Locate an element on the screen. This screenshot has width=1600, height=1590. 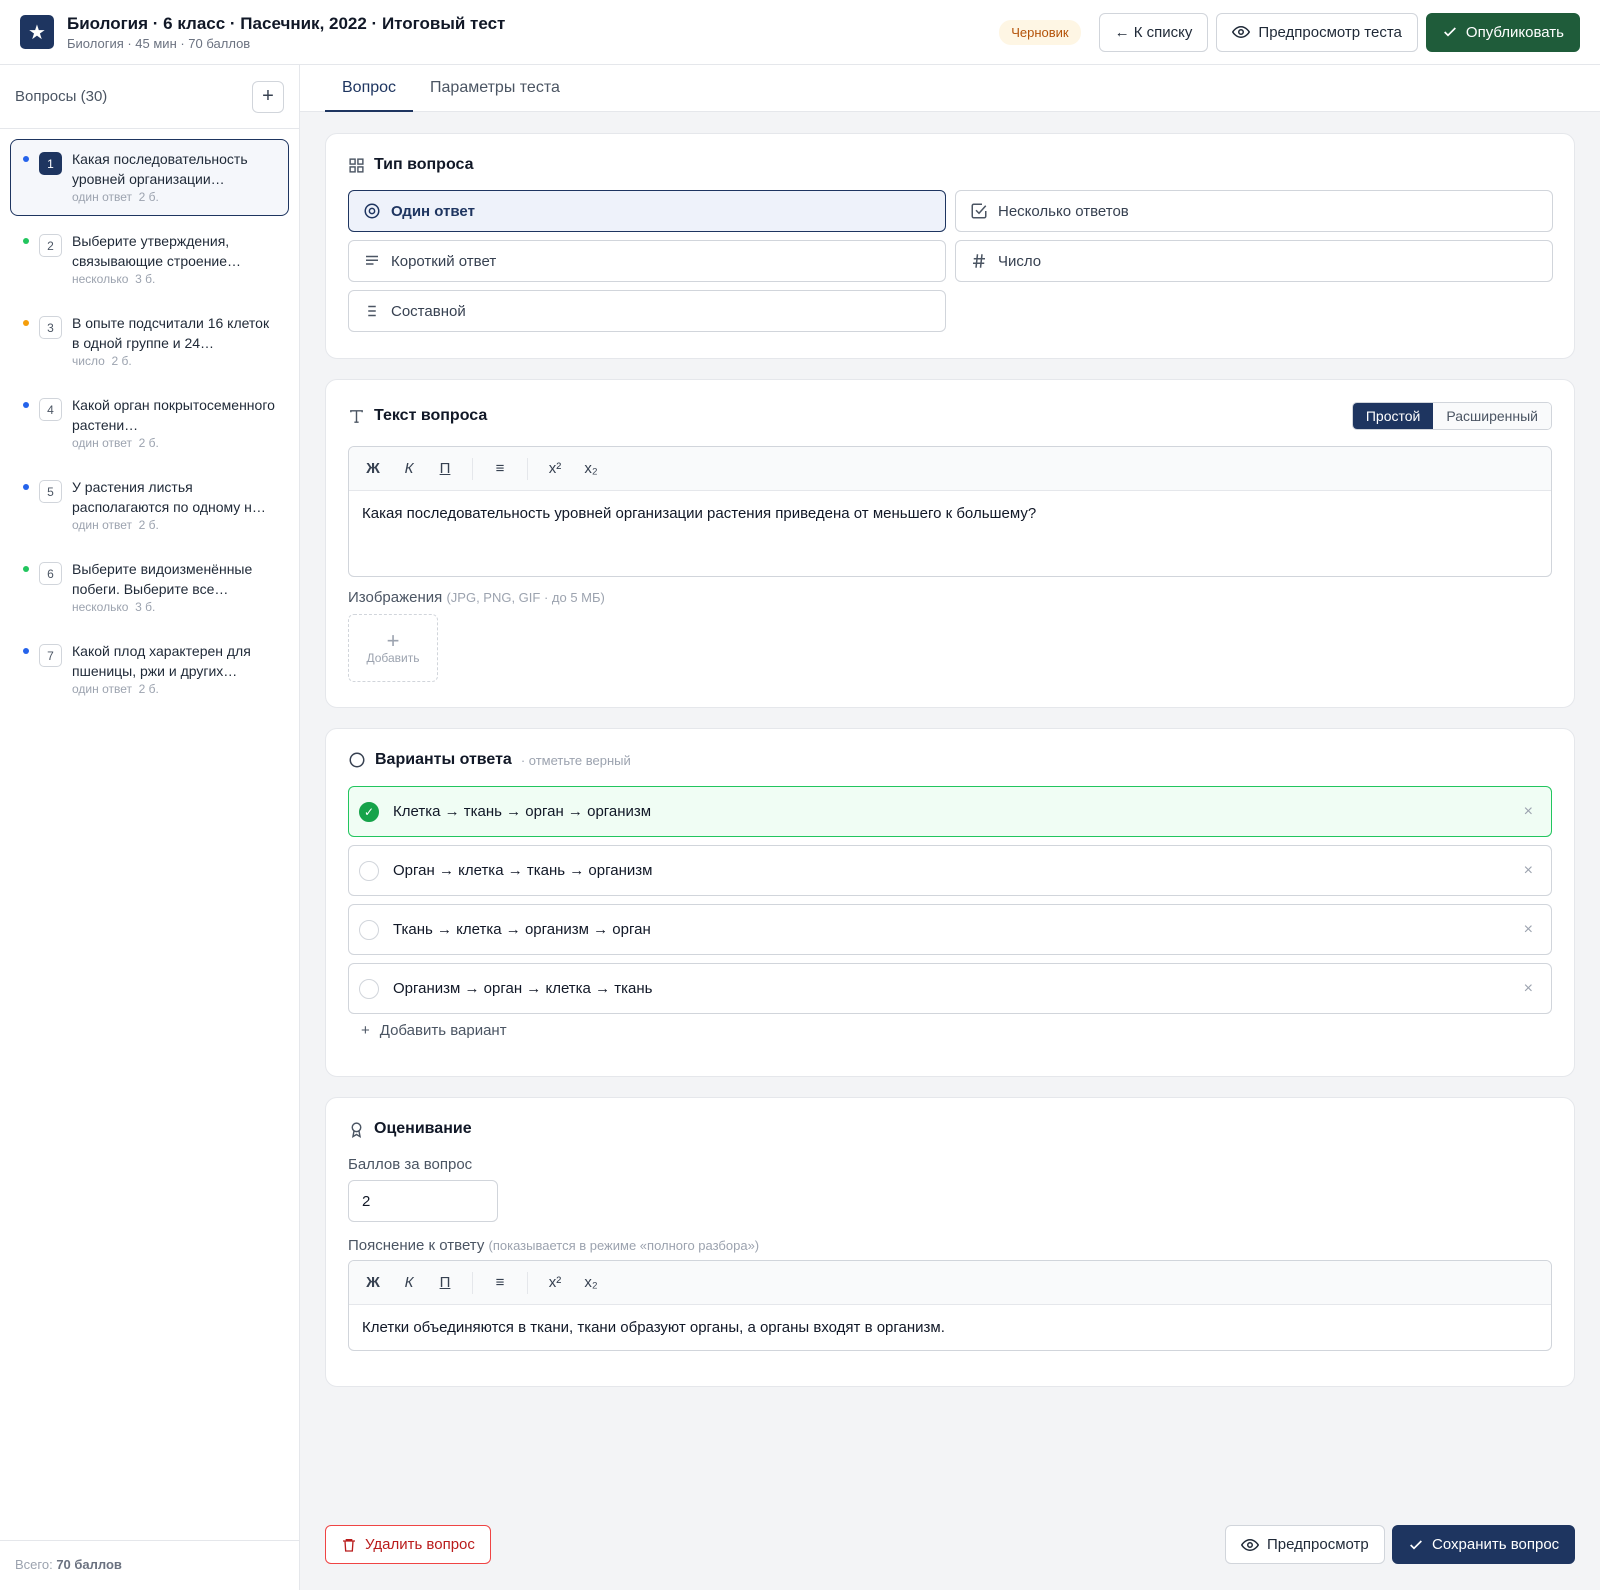
tab-question: Вопрос is located at coordinates (369, 88).